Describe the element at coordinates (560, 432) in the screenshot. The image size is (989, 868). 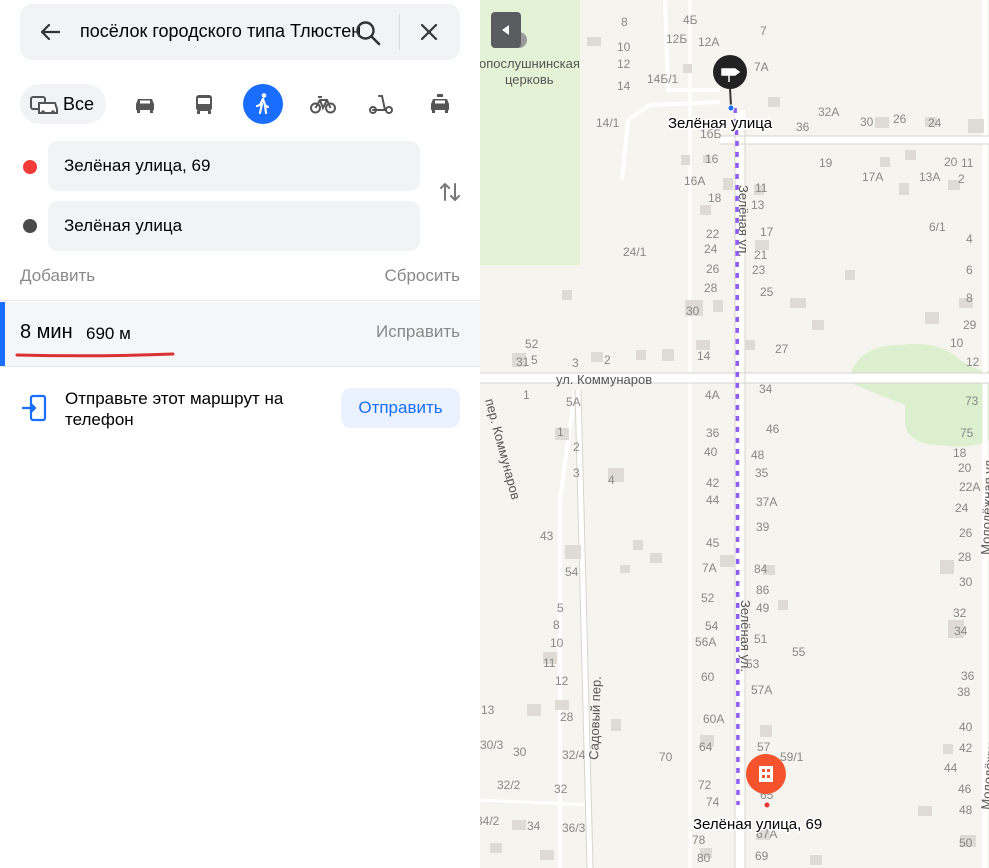
I see `house-number: 1` at that location.